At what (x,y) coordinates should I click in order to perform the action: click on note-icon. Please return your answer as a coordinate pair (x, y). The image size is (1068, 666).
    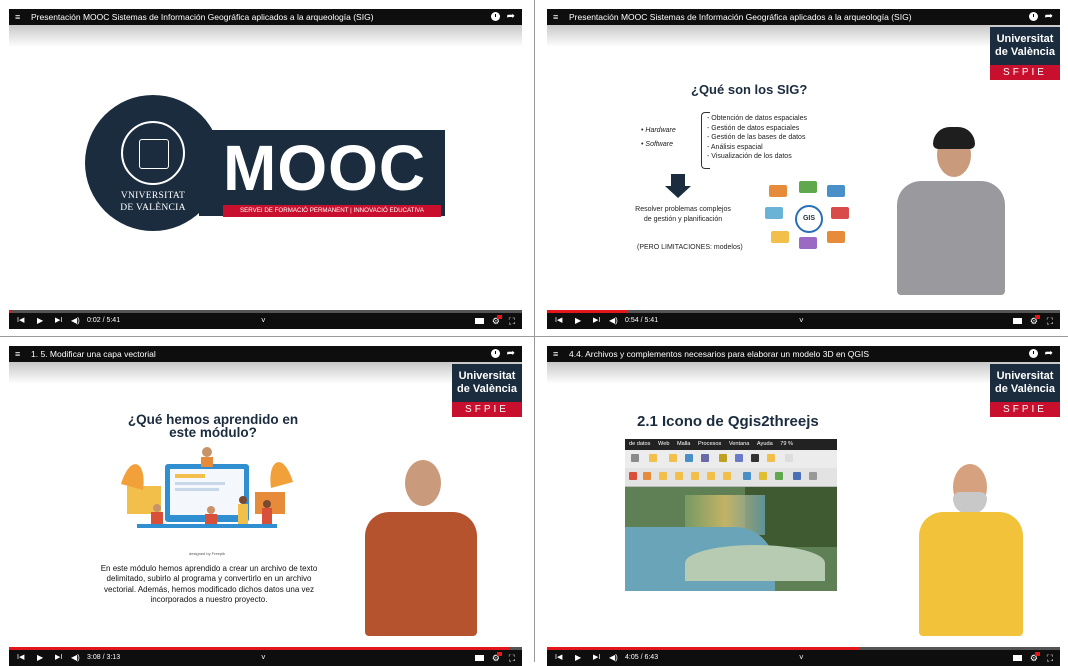
    Looking at the image, I should click on (789, 458).